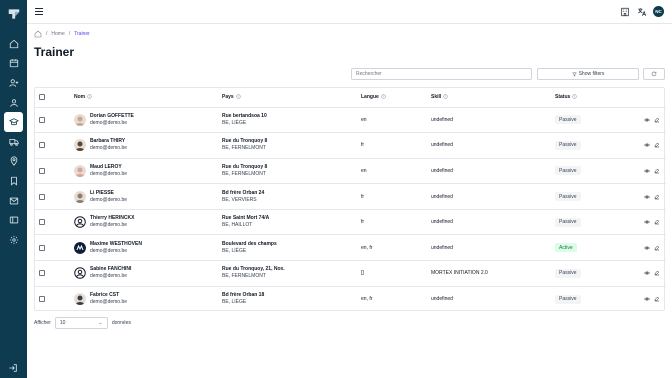  I want to click on sidebar-item-settings, so click(13, 240).